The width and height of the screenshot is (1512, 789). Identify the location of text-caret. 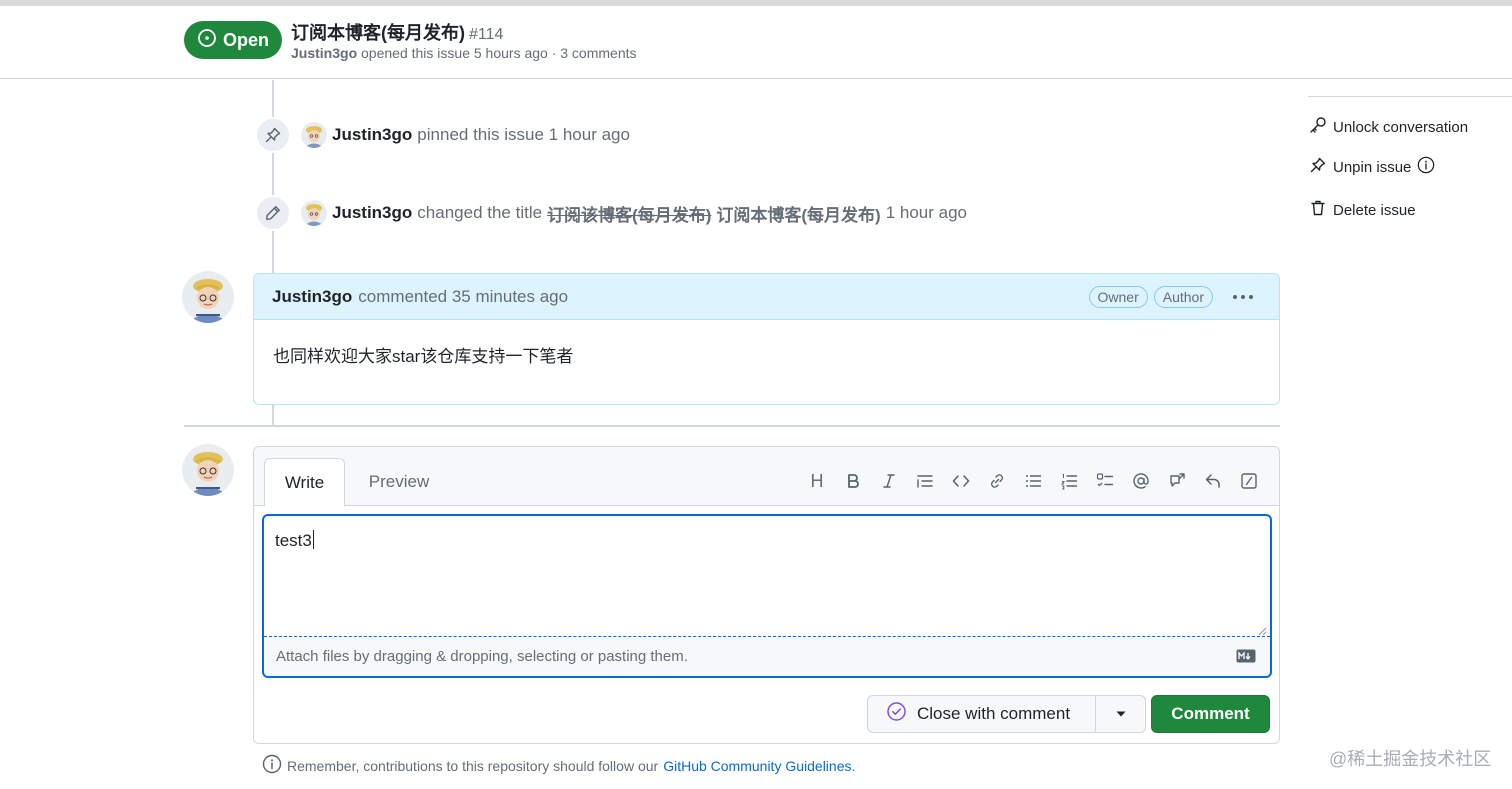
(313, 539).